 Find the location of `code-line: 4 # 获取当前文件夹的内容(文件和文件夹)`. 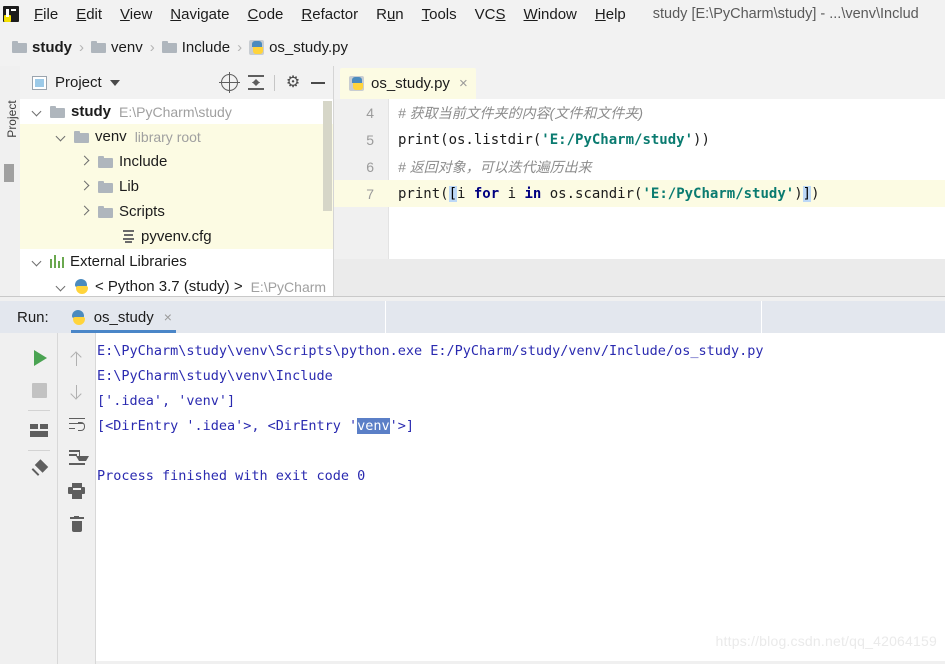

code-line: 4 # 获取当前文件夹的内容(文件和文件夹) is located at coordinates (639, 112).